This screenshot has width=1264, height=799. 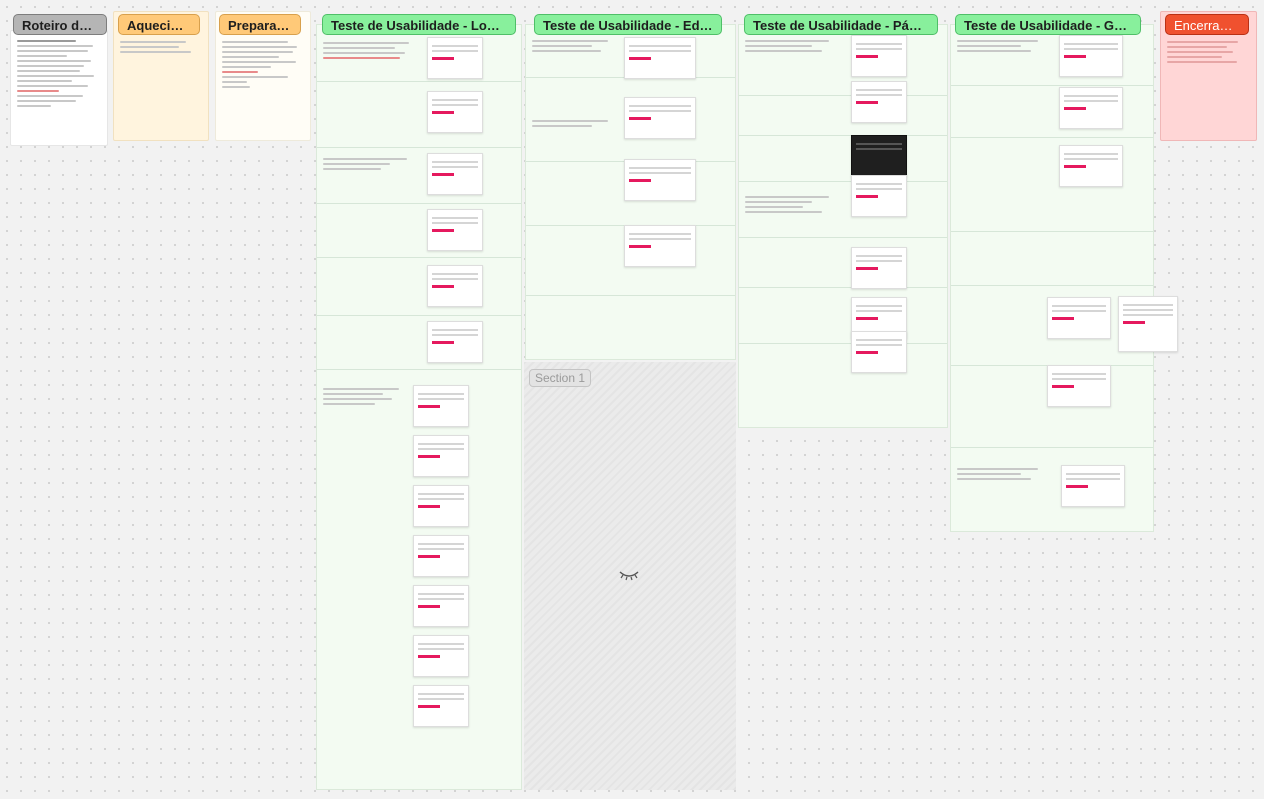 I want to click on column-title-gestao: Teste de Usabilidade - Gestão d, so click(x=1048, y=24).